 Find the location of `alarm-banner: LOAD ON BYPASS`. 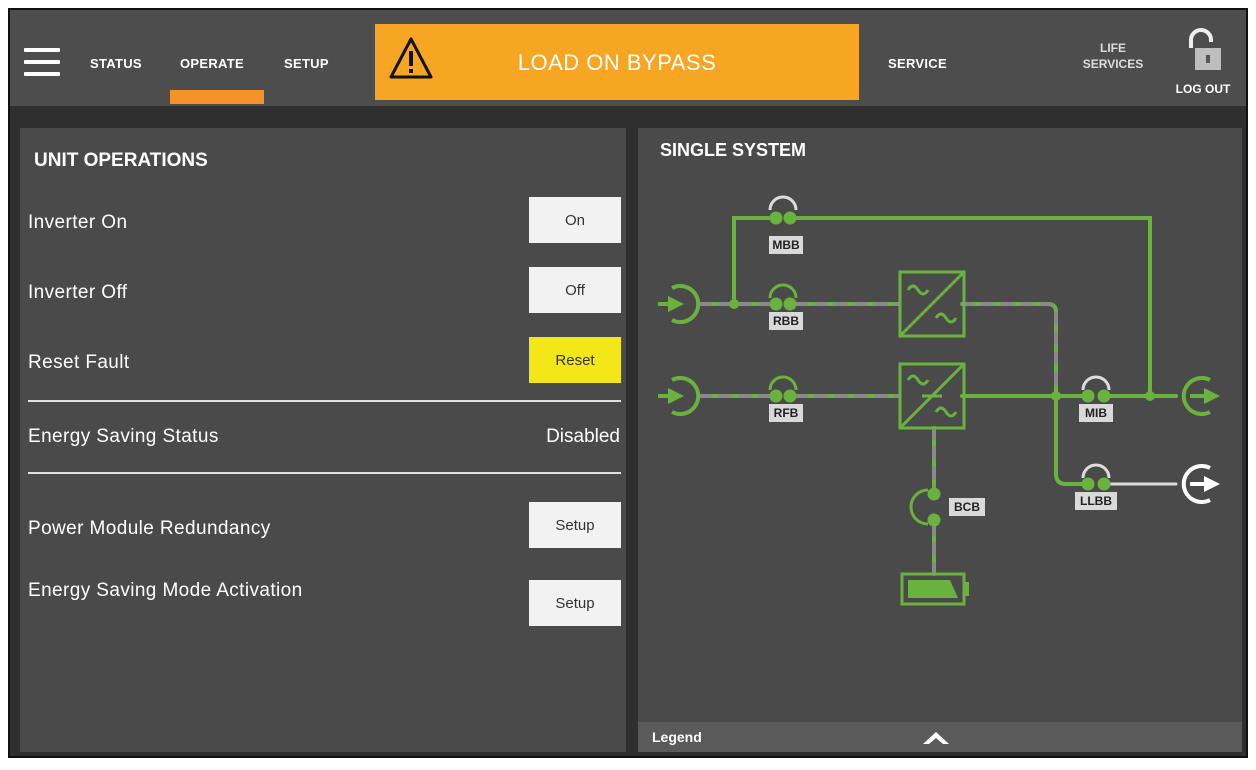

alarm-banner: LOAD ON BYPASS is located at coordinates (617, 62).